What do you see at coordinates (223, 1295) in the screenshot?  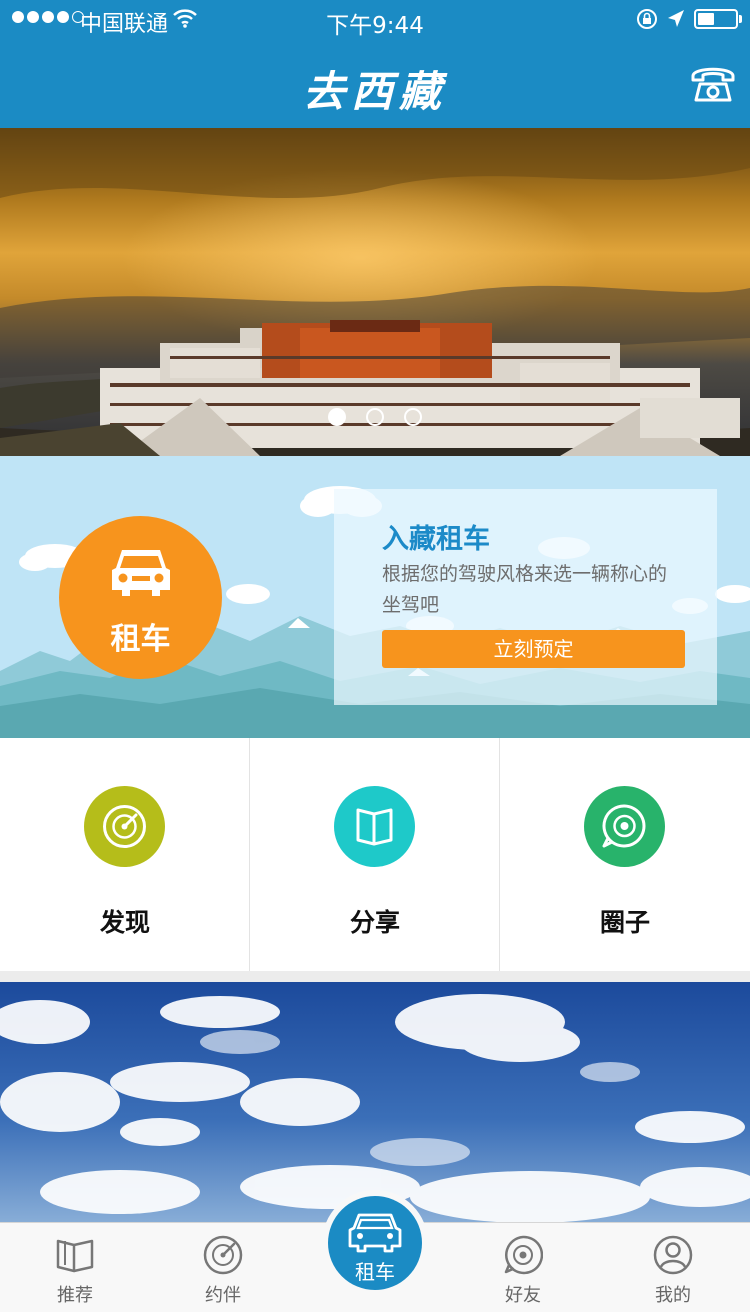 I see `tab-companion-label: 约伴` at bounding box center [223, 1295].